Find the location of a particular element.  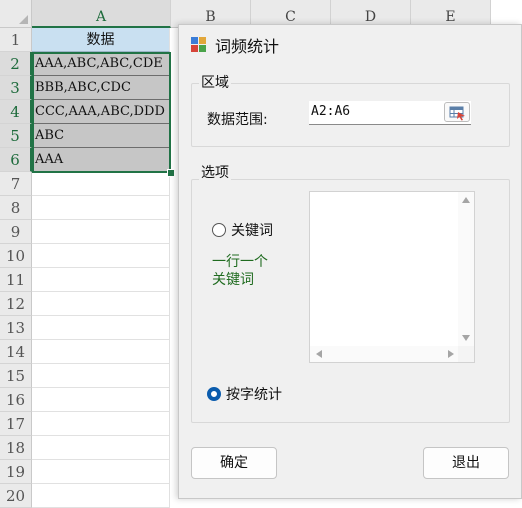

row-header-10: 10 is located at coordinates (16, 256).